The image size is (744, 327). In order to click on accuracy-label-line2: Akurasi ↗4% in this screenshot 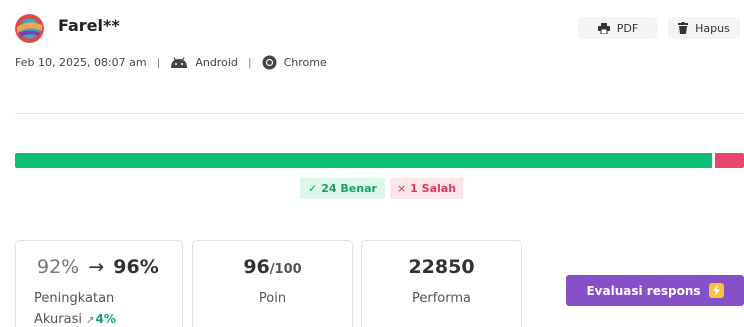, I will do `click(75, 318)`.